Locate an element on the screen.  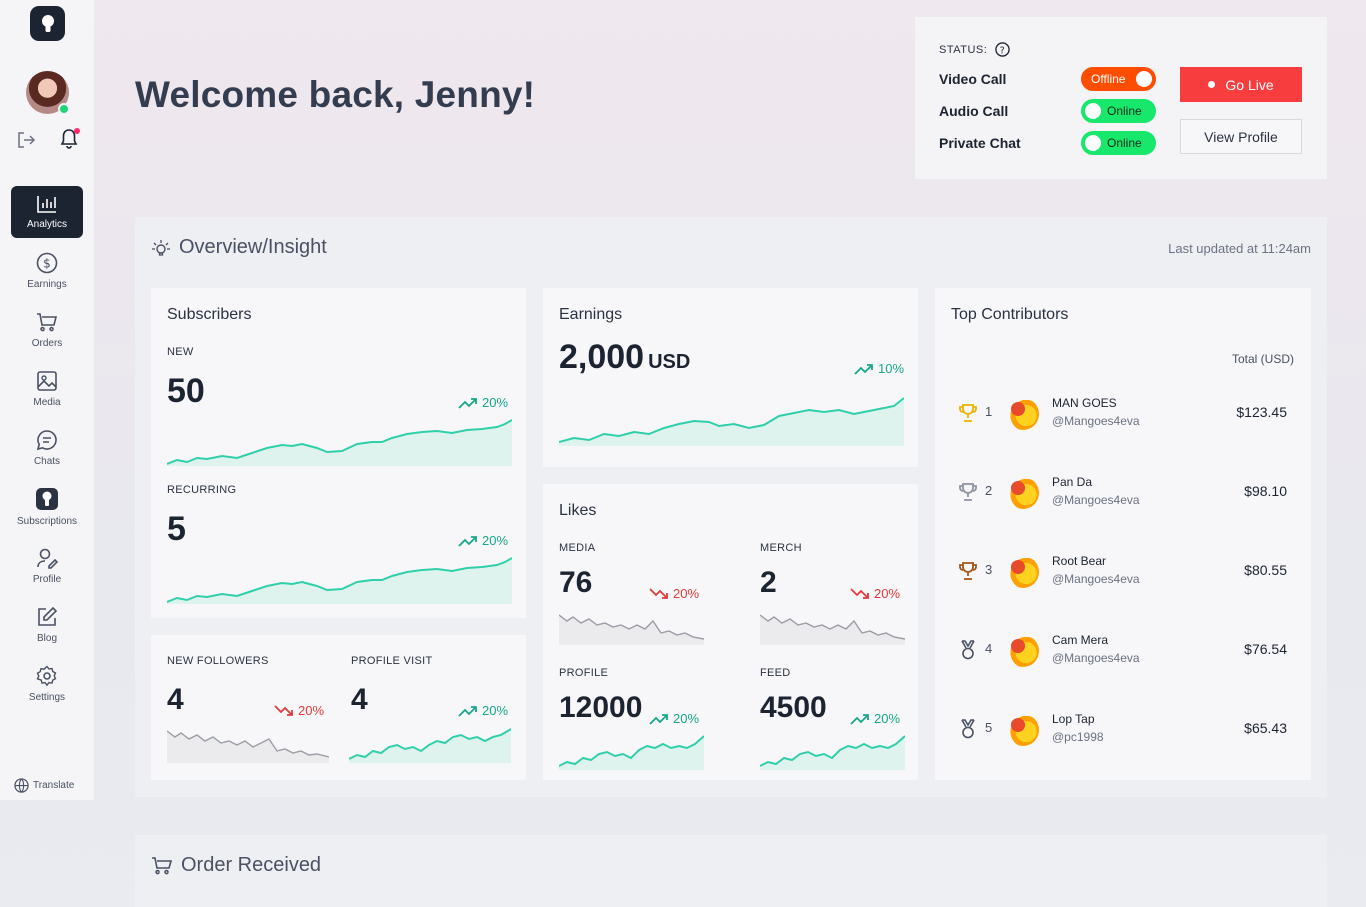
contributor-rank: 3 is located at coordinates (989, 569).